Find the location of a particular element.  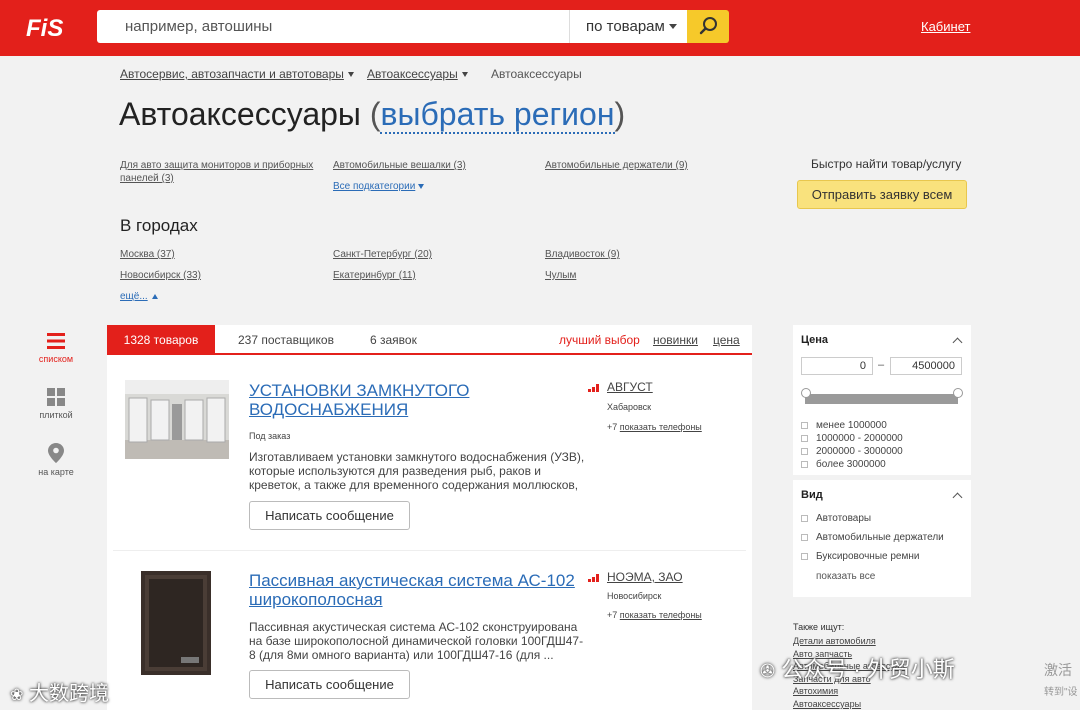

breadcrumb-item: Автосервис, автозапчасти и автотовары is located at coordinates (237, 74).